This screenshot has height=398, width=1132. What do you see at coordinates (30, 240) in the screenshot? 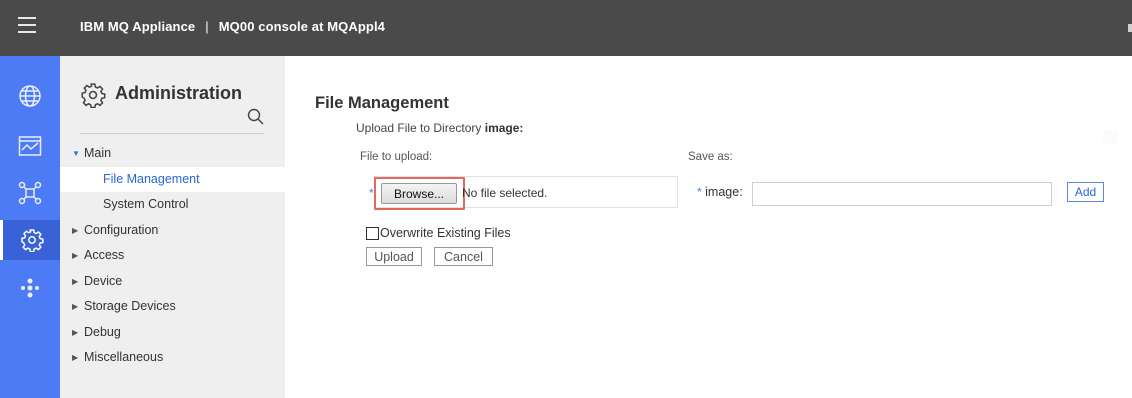
I see `gear-icon` at bounding box center [30, 240].